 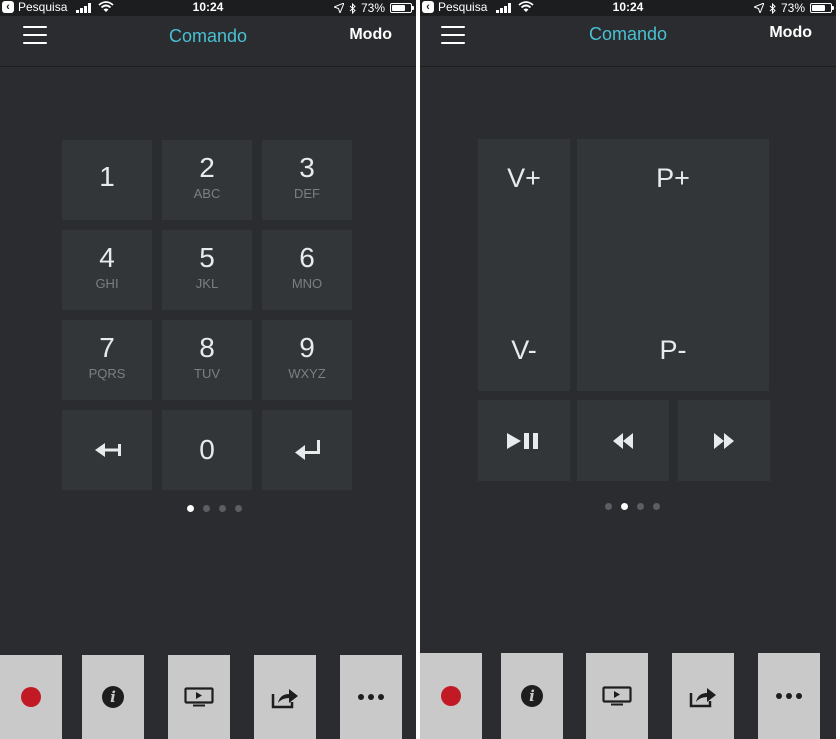 I want to click on key-letters: MNO, so click(x=307, y=283).